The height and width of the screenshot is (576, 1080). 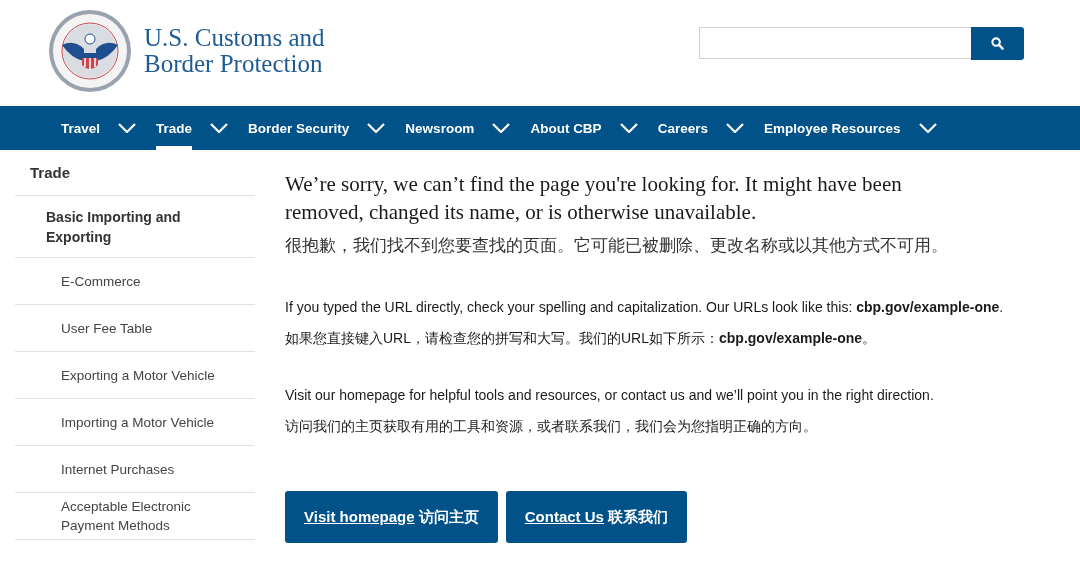 What do you see at coordinates (391, 517) in the screenshot?
I see `link-button: Visit homepage 访问主页` at bounding box center [391, 517].